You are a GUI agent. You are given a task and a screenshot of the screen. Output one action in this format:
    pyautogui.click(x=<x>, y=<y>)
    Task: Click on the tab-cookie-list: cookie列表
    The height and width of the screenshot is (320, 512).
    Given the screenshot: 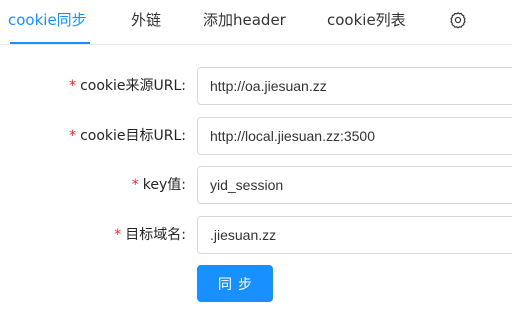 What is the action you would take?
    pyautogui.click(x=366, y=22)
    